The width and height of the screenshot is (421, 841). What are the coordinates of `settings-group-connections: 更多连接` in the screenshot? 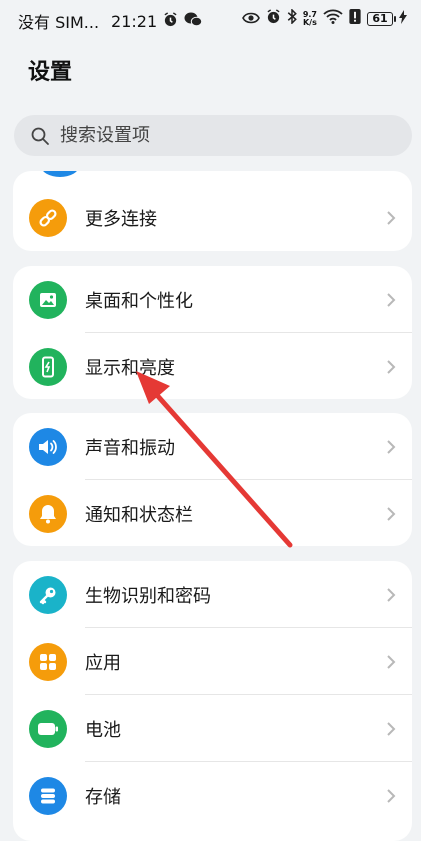 It's located at (212, 211).